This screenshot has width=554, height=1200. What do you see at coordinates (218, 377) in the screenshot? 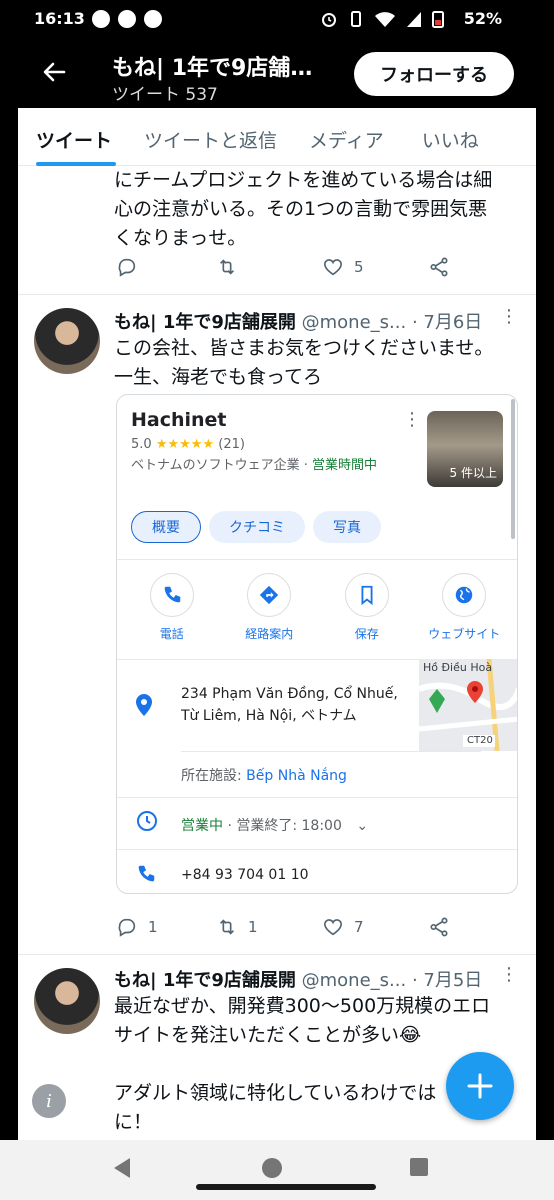
I see `tweet-line: 一生、海老でも食ってろ` at bounding box center [218, 377].